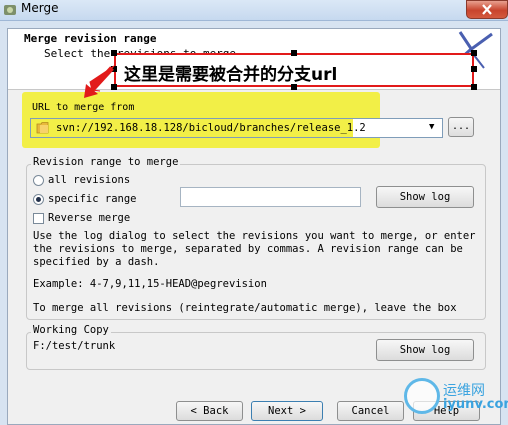  I want to click on next-button: Next >, so click(287, 411).